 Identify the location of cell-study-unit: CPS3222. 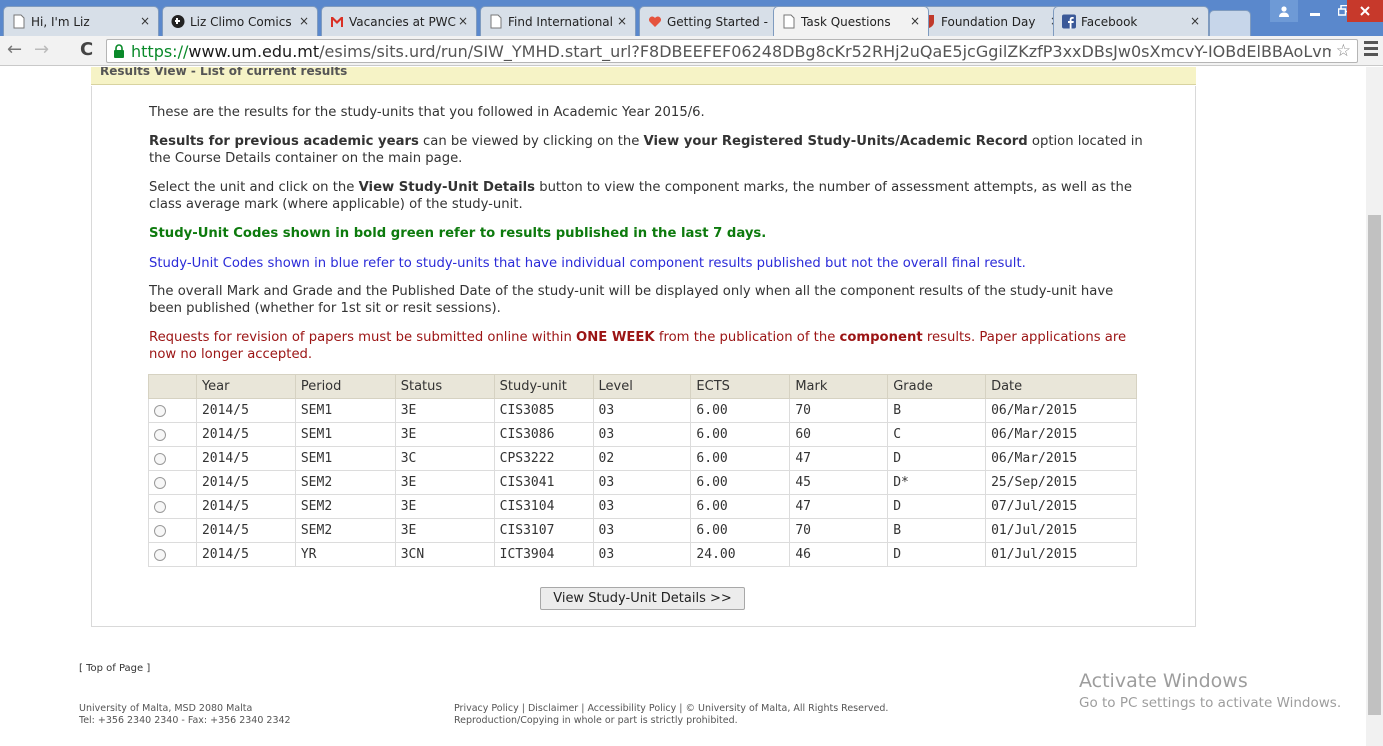
(543, 458).